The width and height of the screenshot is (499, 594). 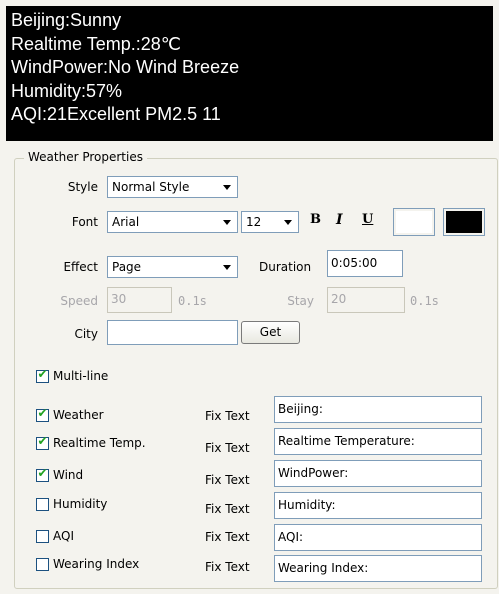 What do you see at coordinates (63, 536) in the screenshot?
I see `aqi-label: AQI` at bounding box center [63, 536].